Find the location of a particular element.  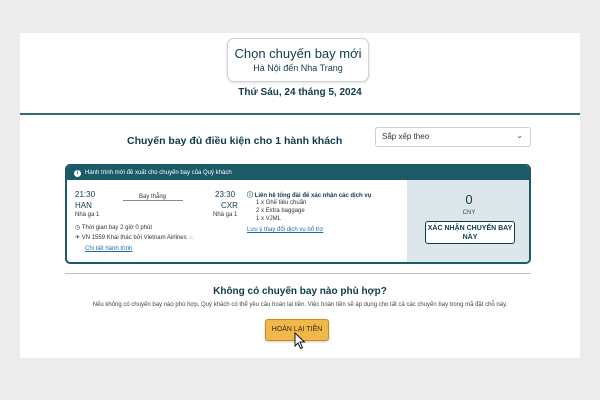

plane-icon: ✈ is located at coordinates (78, 238).